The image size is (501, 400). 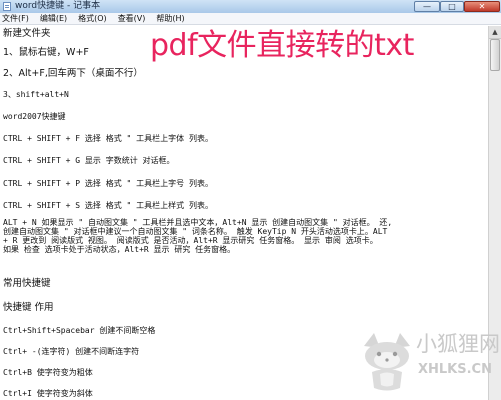 I want to click on fox-logo-icon, so click(x=387, y=362).